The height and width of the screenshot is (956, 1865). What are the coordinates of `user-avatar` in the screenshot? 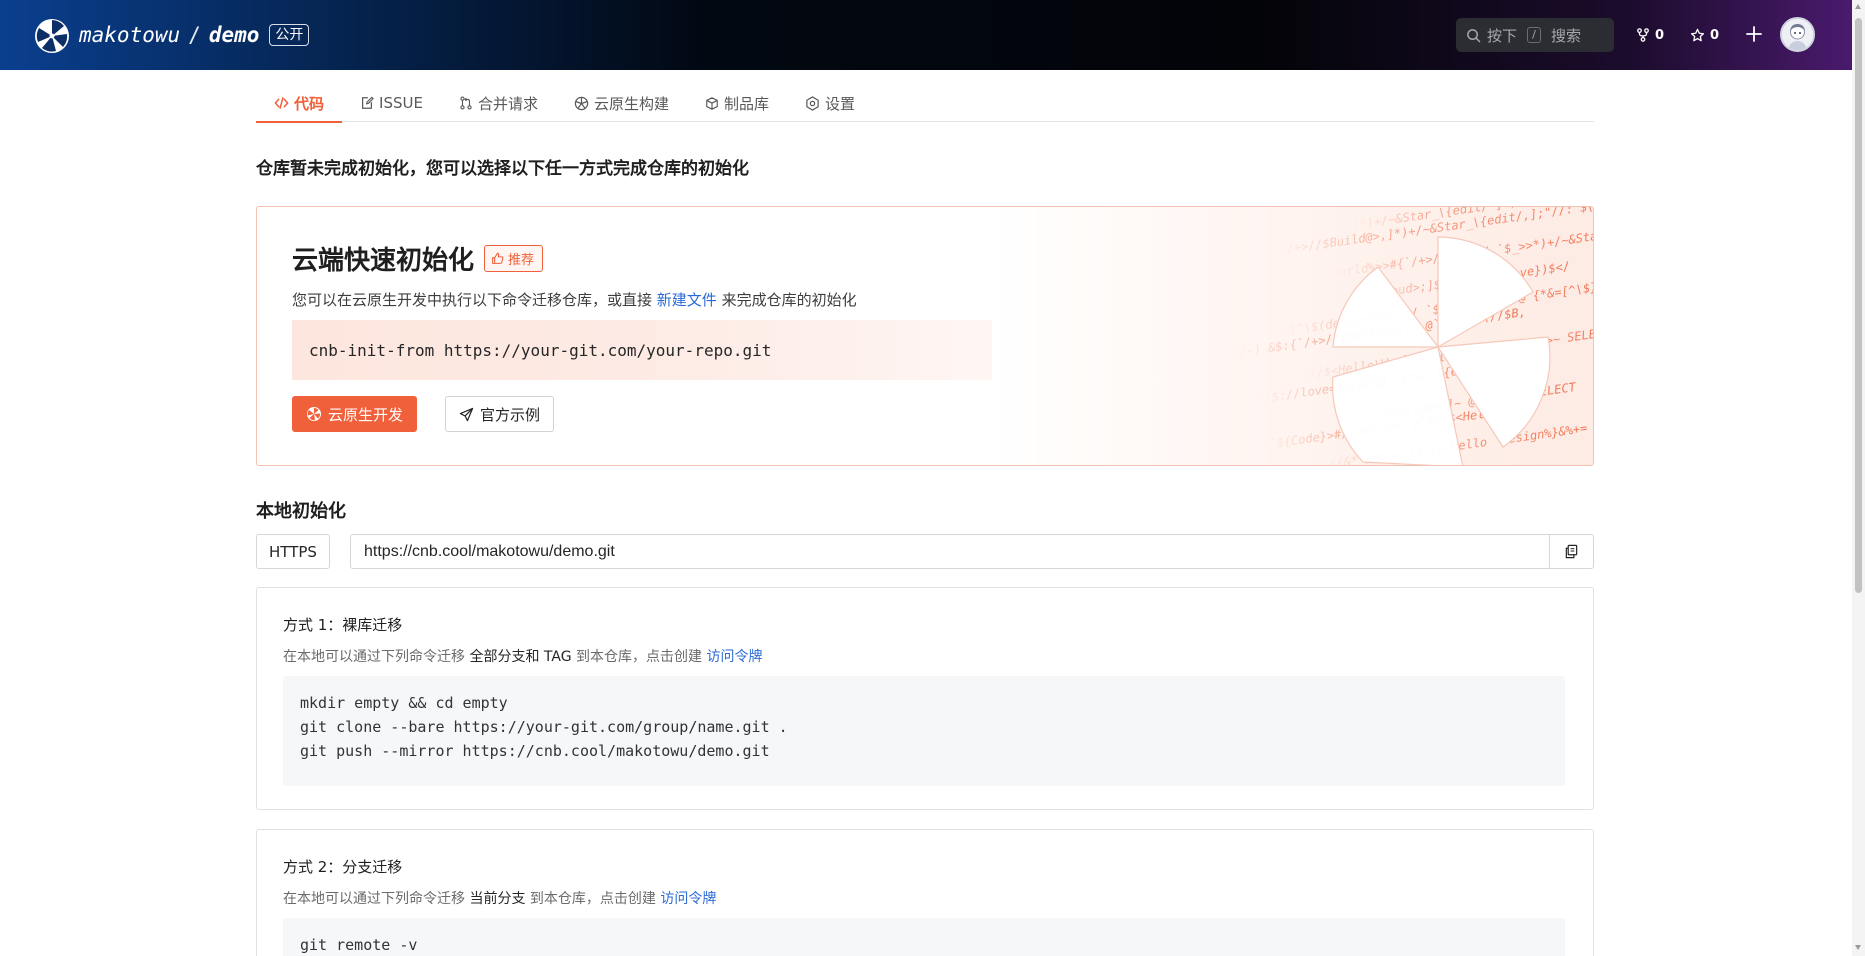 It's located at (1797, 34).